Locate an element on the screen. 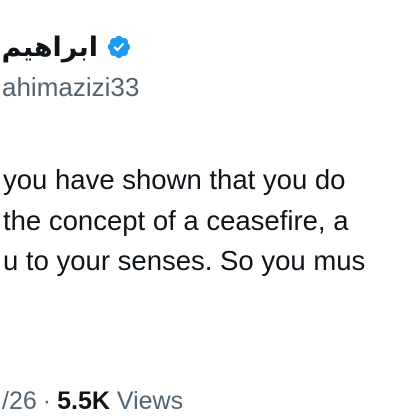 This screenshot has height=420, width=420. tweet-text-line: the concept of a ceasefire, a is located at coordinates (176, 220).